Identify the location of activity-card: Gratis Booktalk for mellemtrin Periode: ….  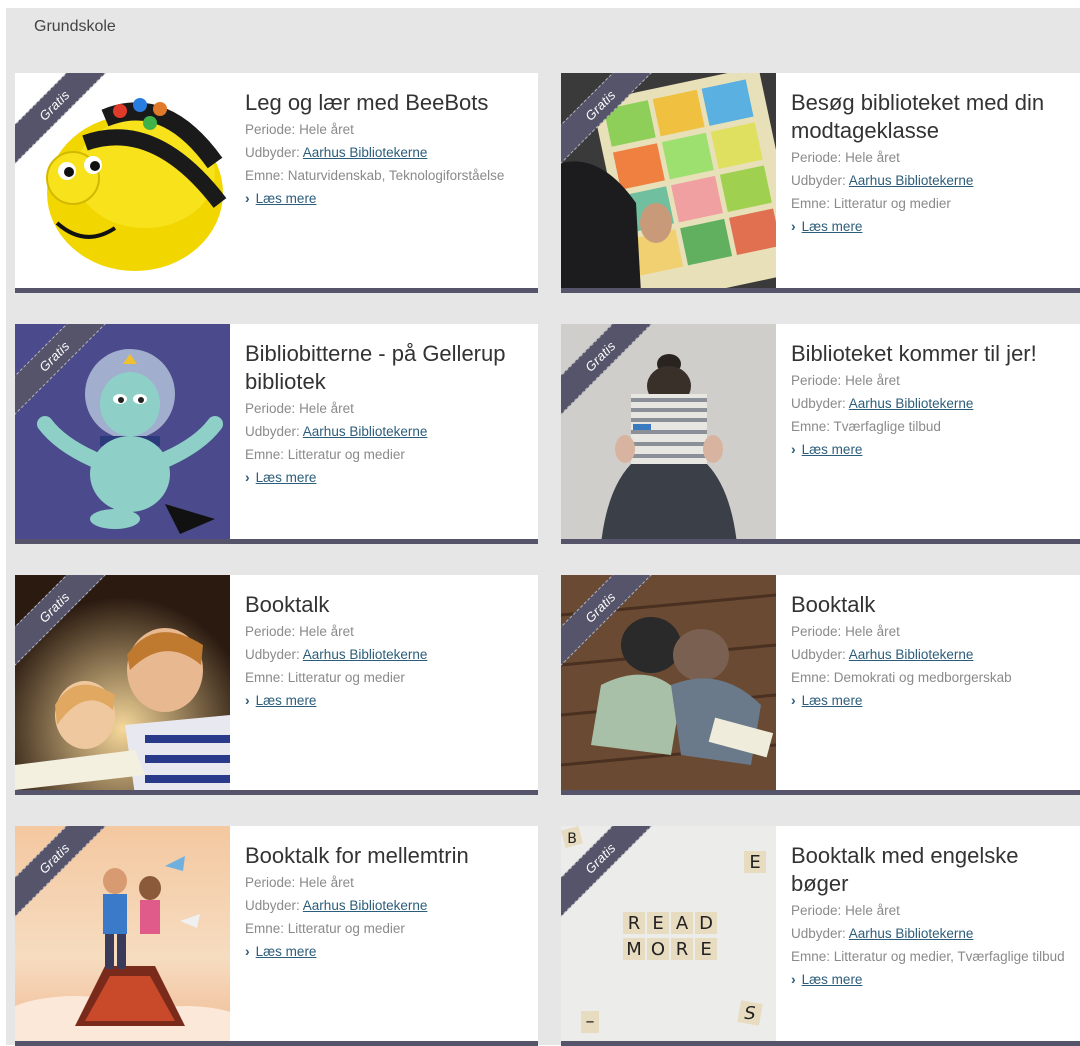
(276, 936).